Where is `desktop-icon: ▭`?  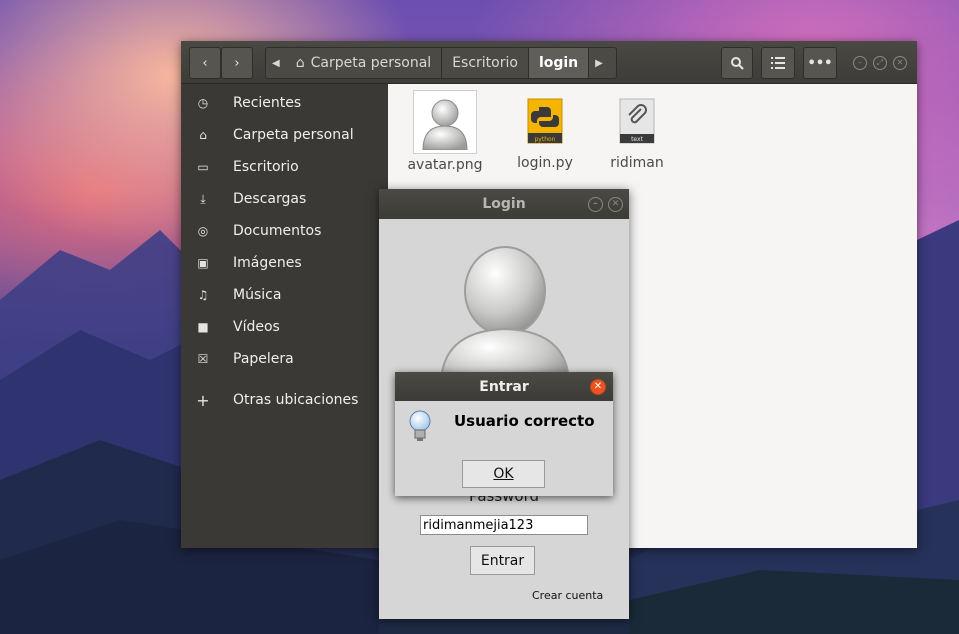 desktop-icon: ▭ is located at coordinates (203, 167).